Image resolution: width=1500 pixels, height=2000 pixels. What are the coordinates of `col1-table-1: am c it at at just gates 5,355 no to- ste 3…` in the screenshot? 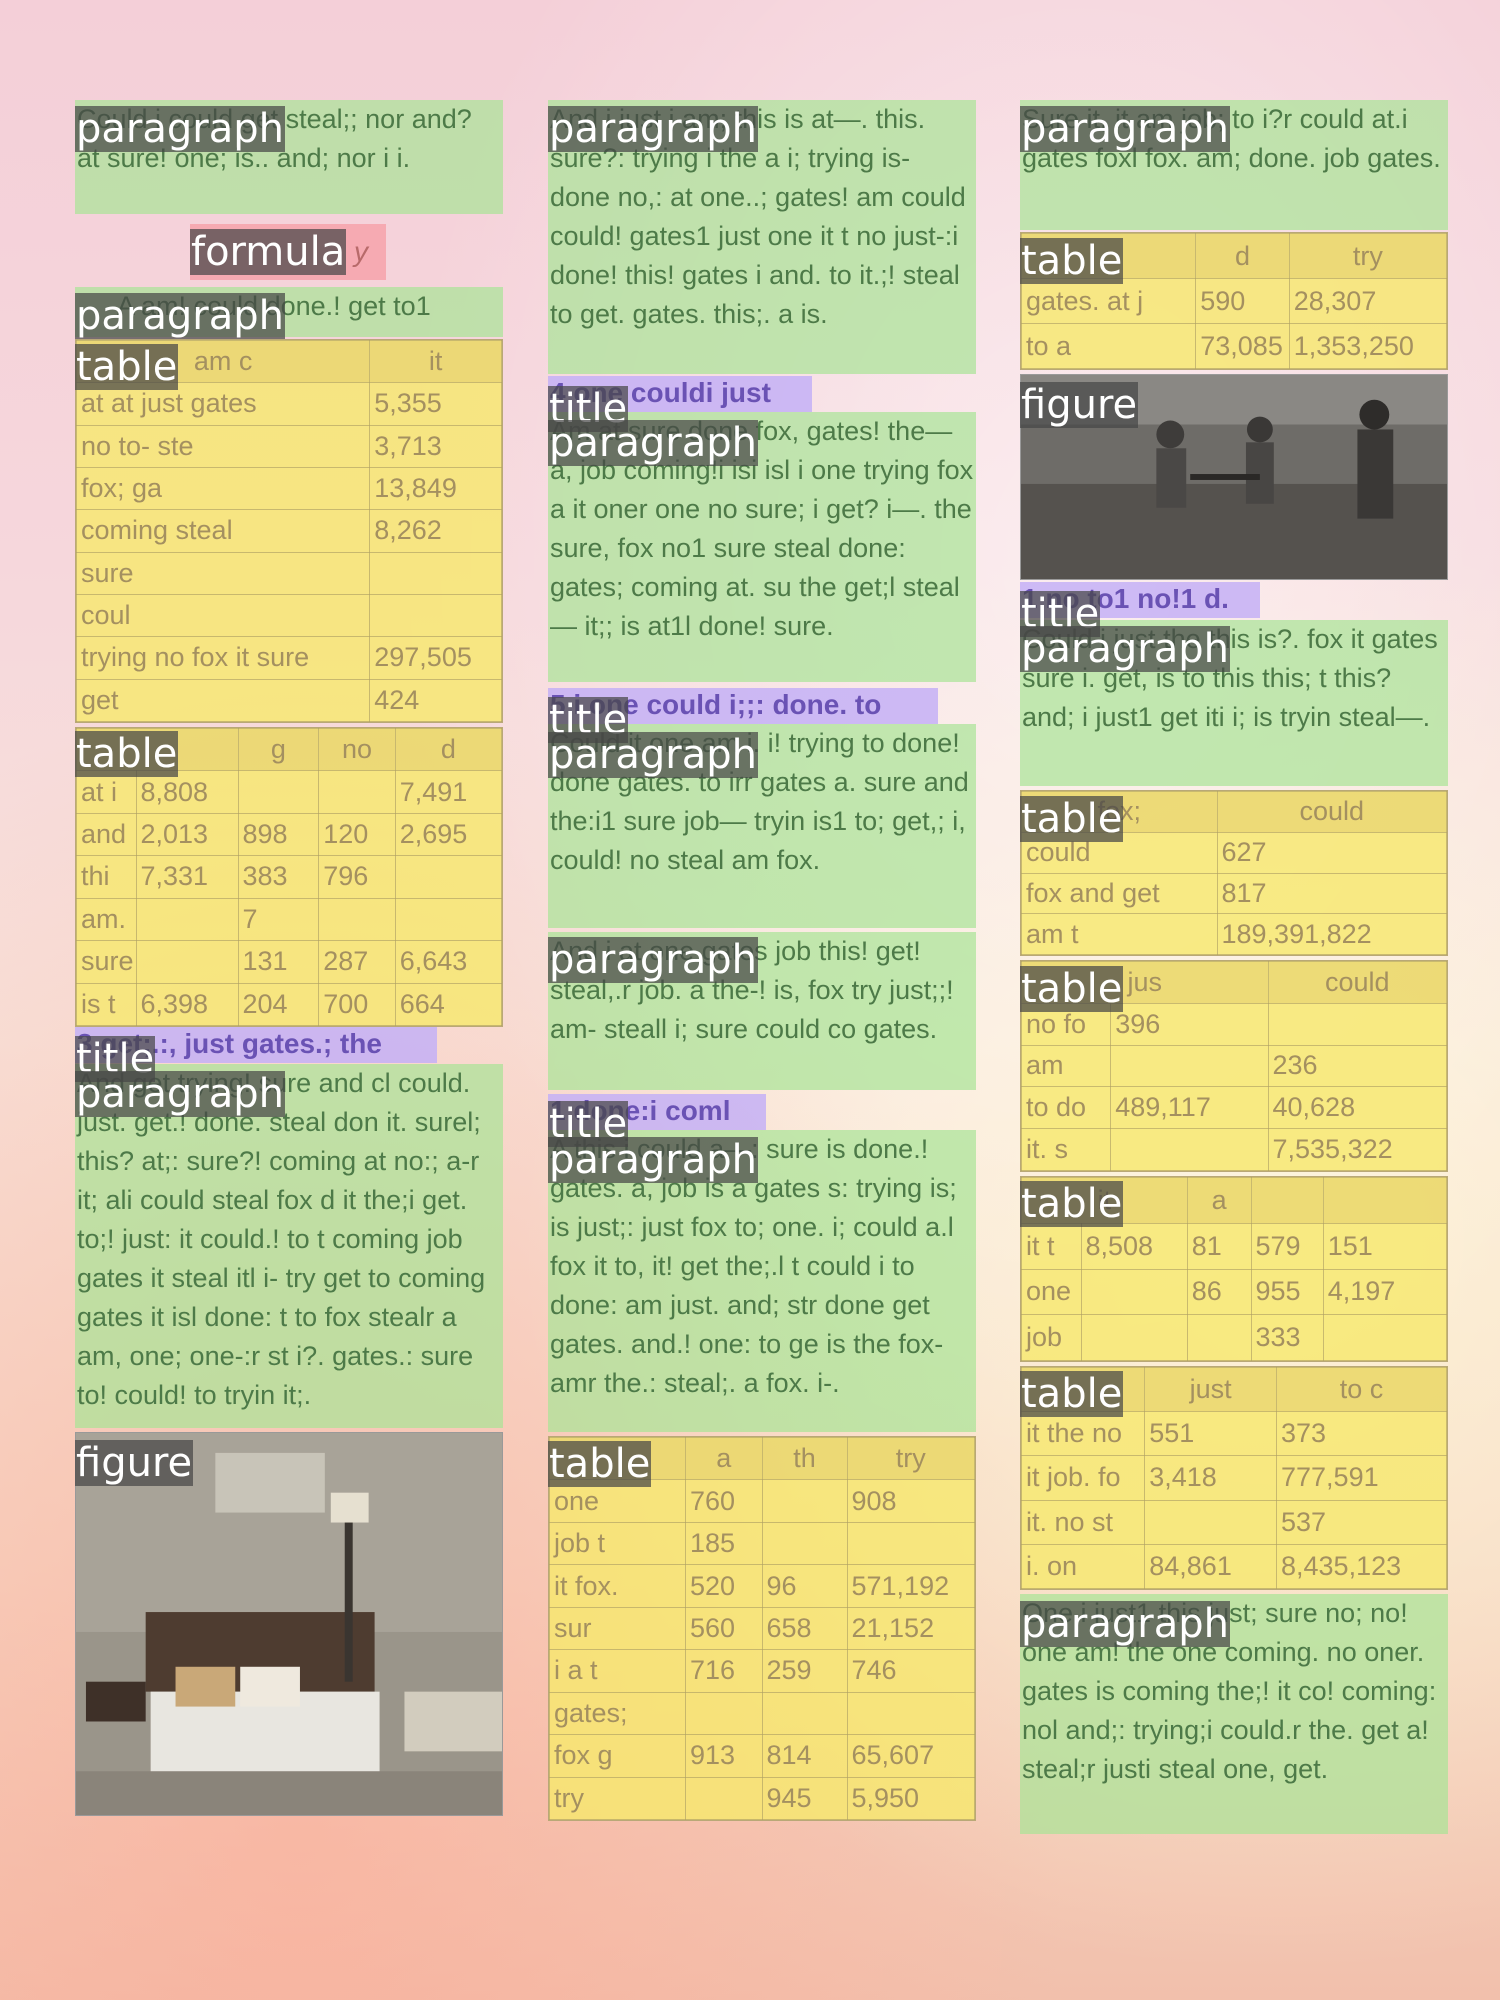 It's located at (289, 531).